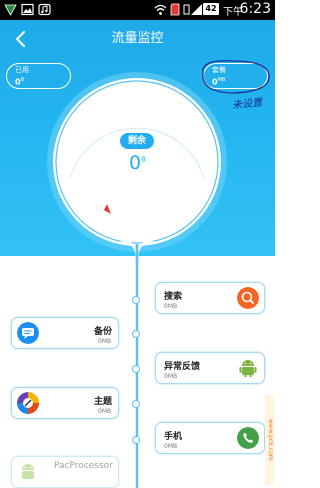 The image size is (320, 488). Describe the element at coordinates (137, 141) in the screenshot. I see `remain-badge: 剩余` at that location.